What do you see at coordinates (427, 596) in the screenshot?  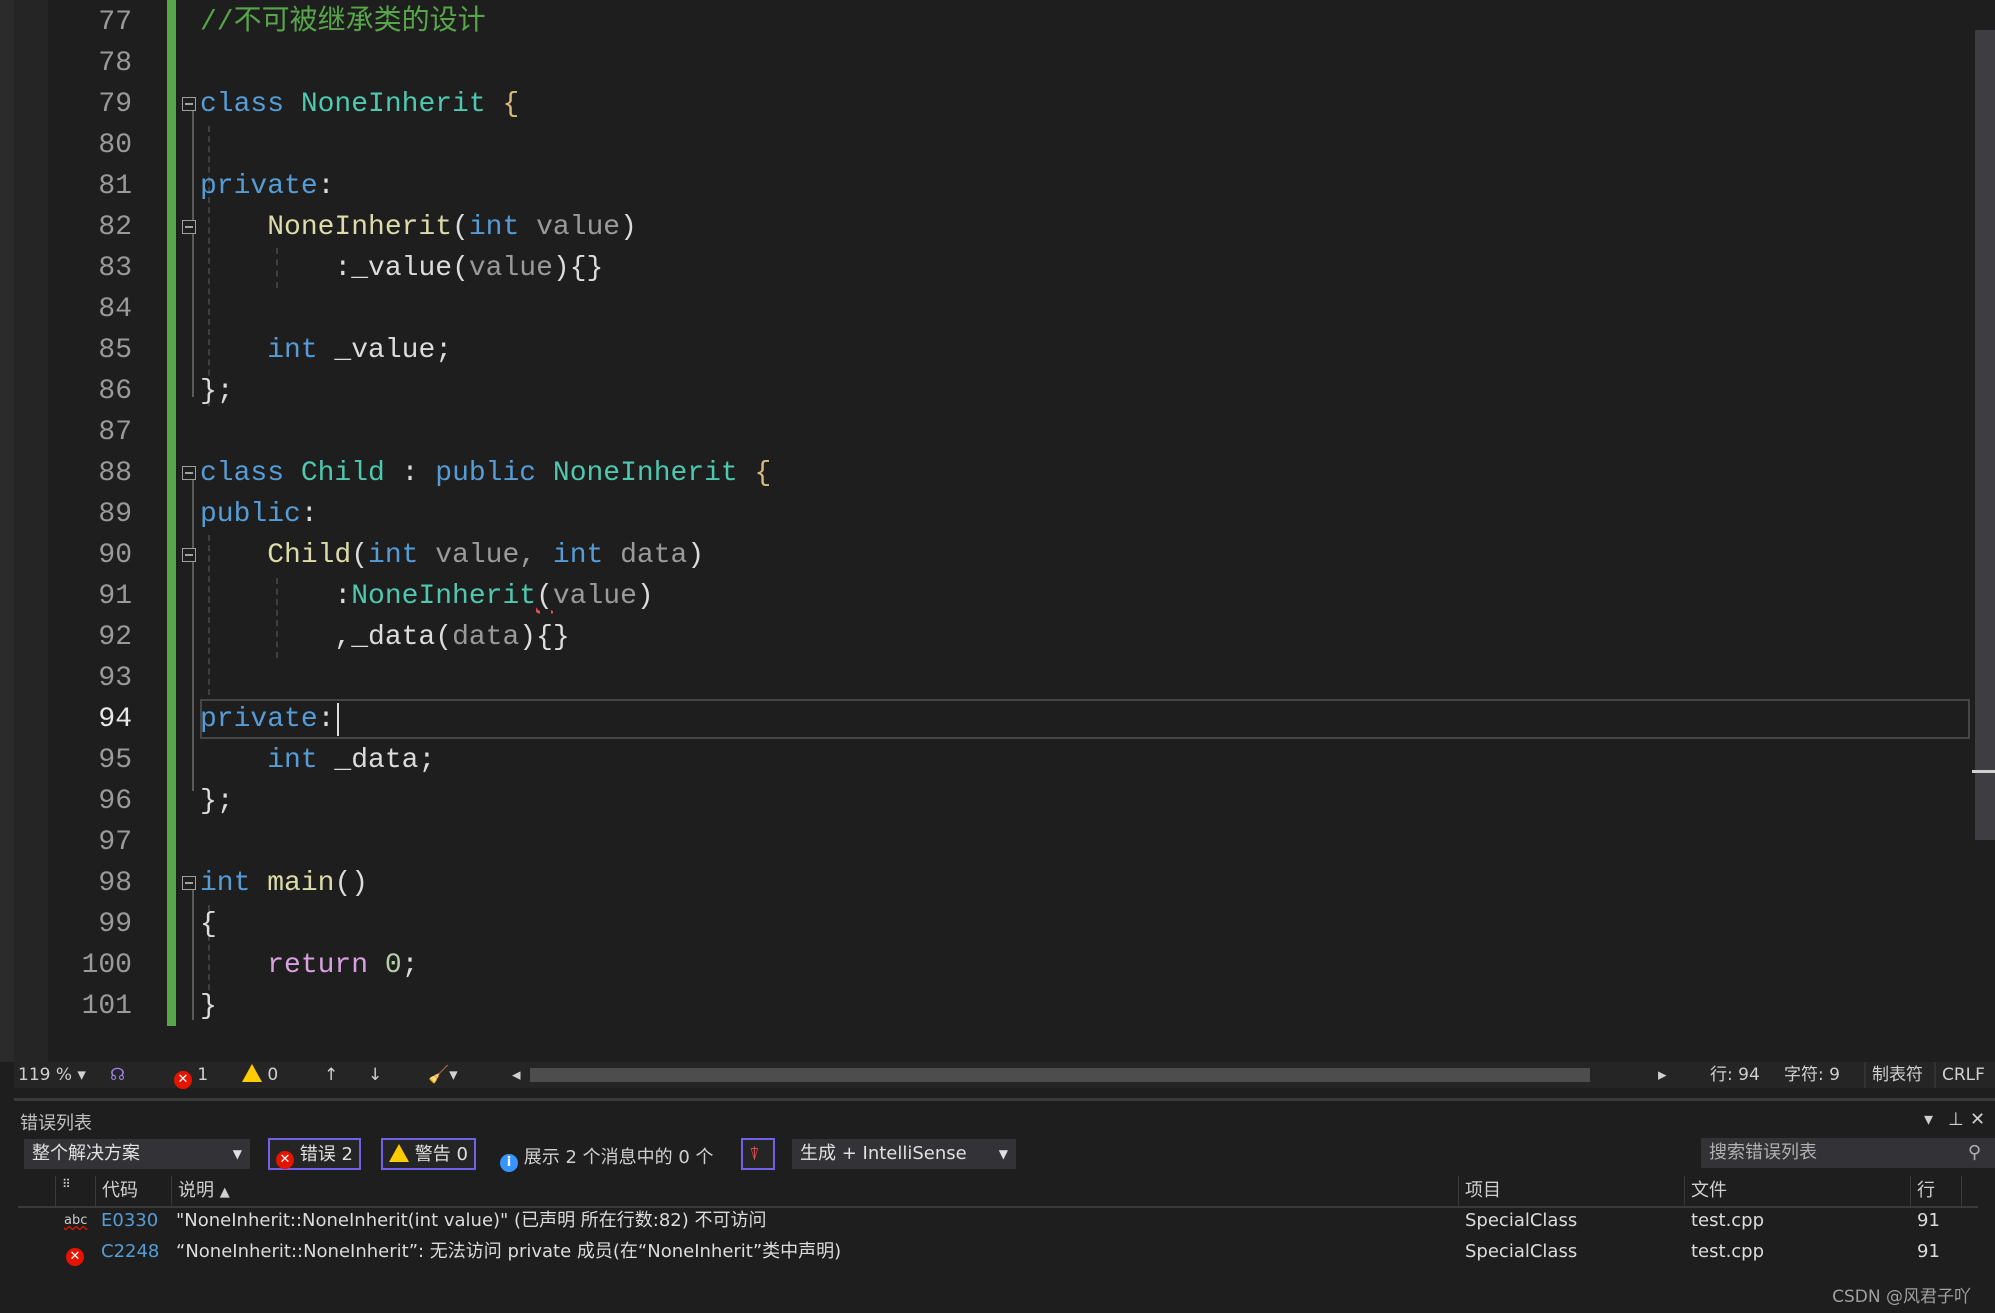 I see `code-line: :NoneInherit(value)` at bounding box center [427, 596].